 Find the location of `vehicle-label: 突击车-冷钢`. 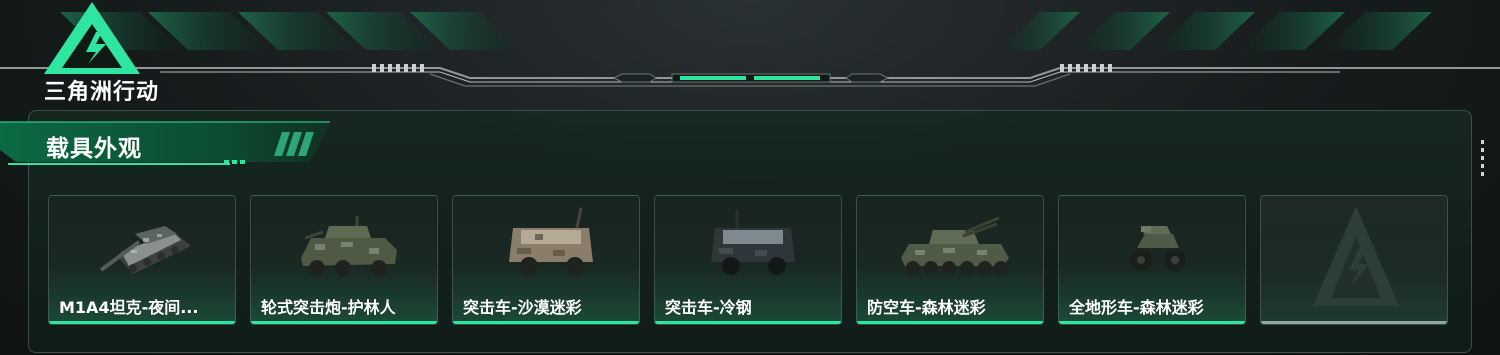

vehicle-label: 突击车-冷钢 is located at coordinates (708, 307).